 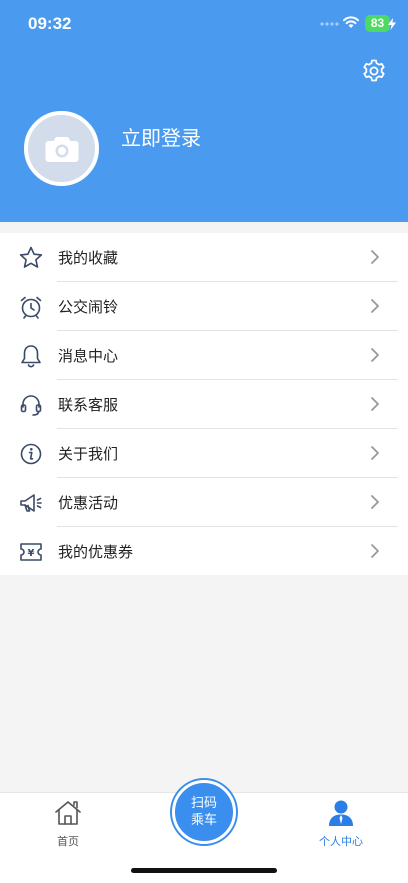 I want to click on menu-item-bus-alarm: 公交闹铃, so click(x=204, y=306).